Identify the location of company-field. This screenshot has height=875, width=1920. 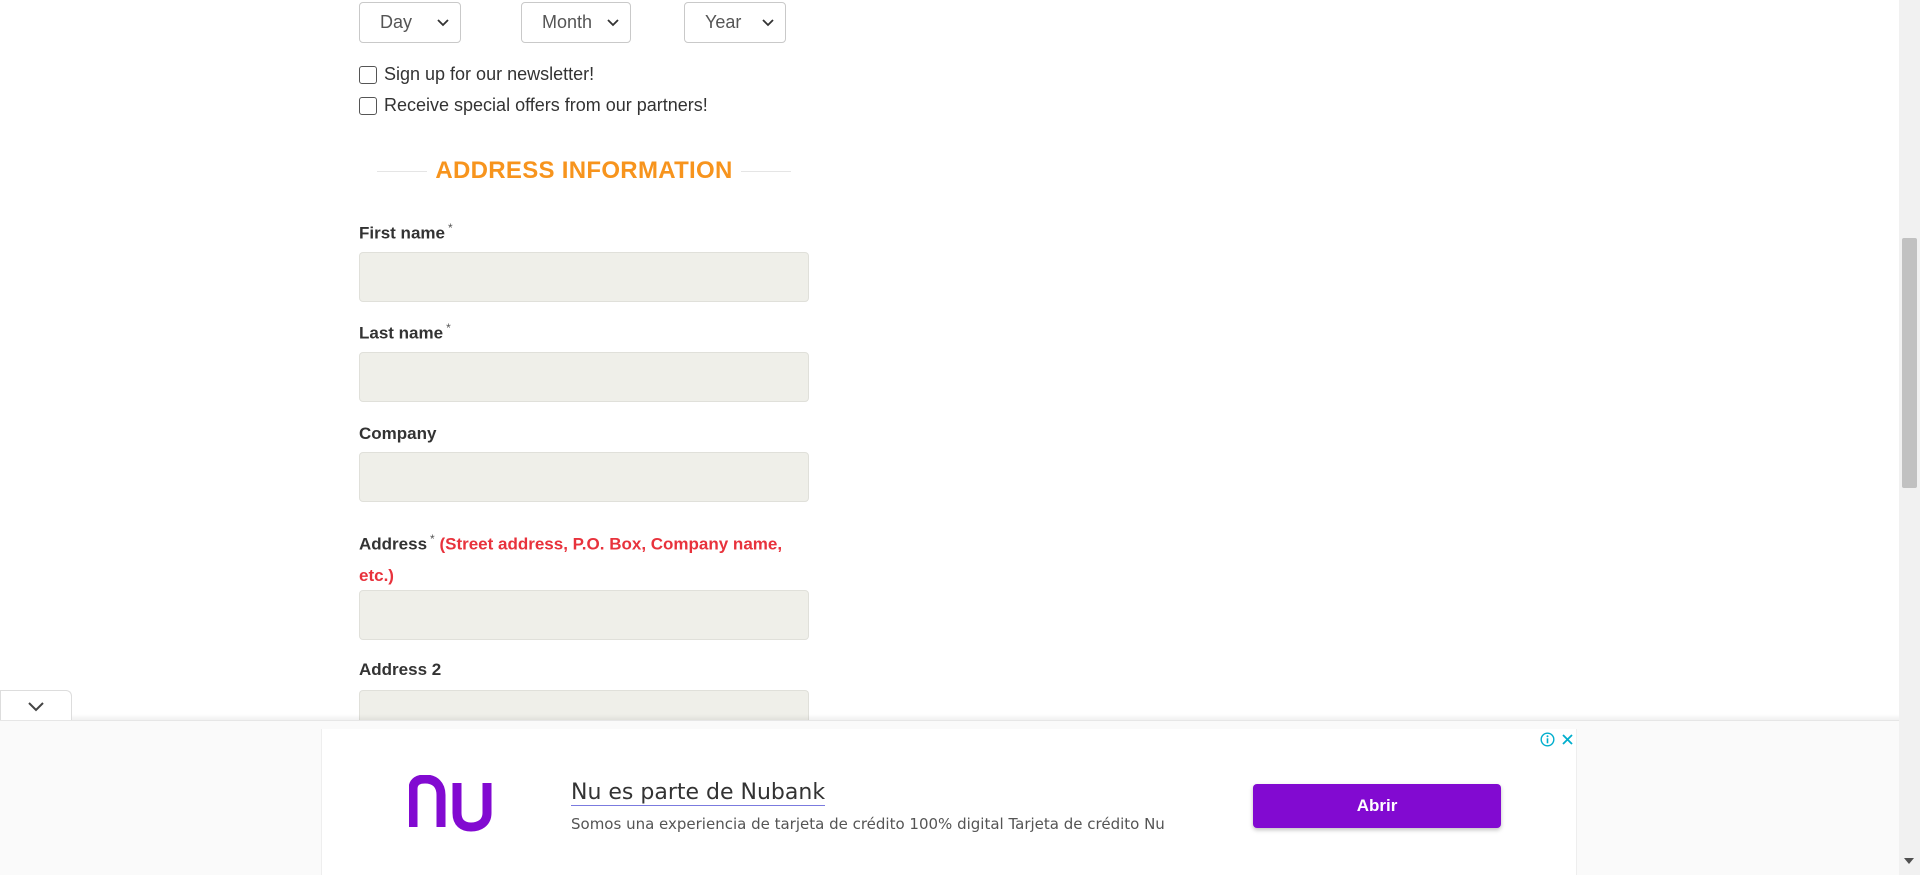
(584, 477).